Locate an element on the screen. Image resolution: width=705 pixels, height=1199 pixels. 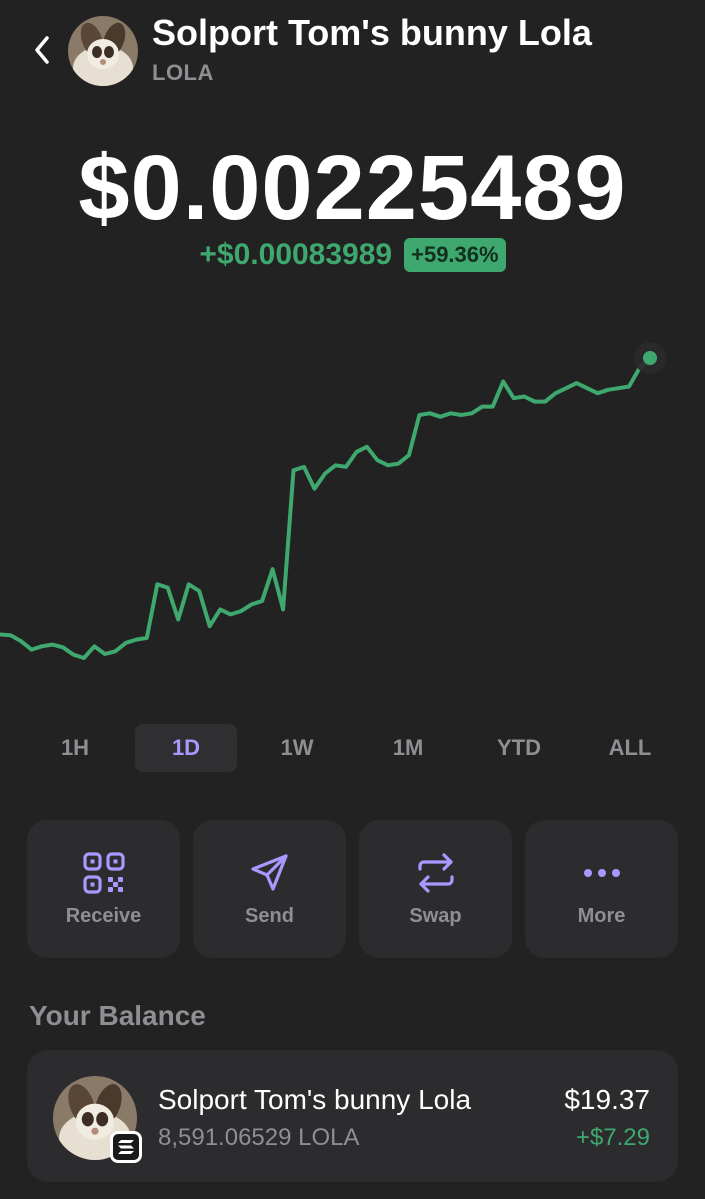
receive-button: Receive is located at coordinates (103, 889).